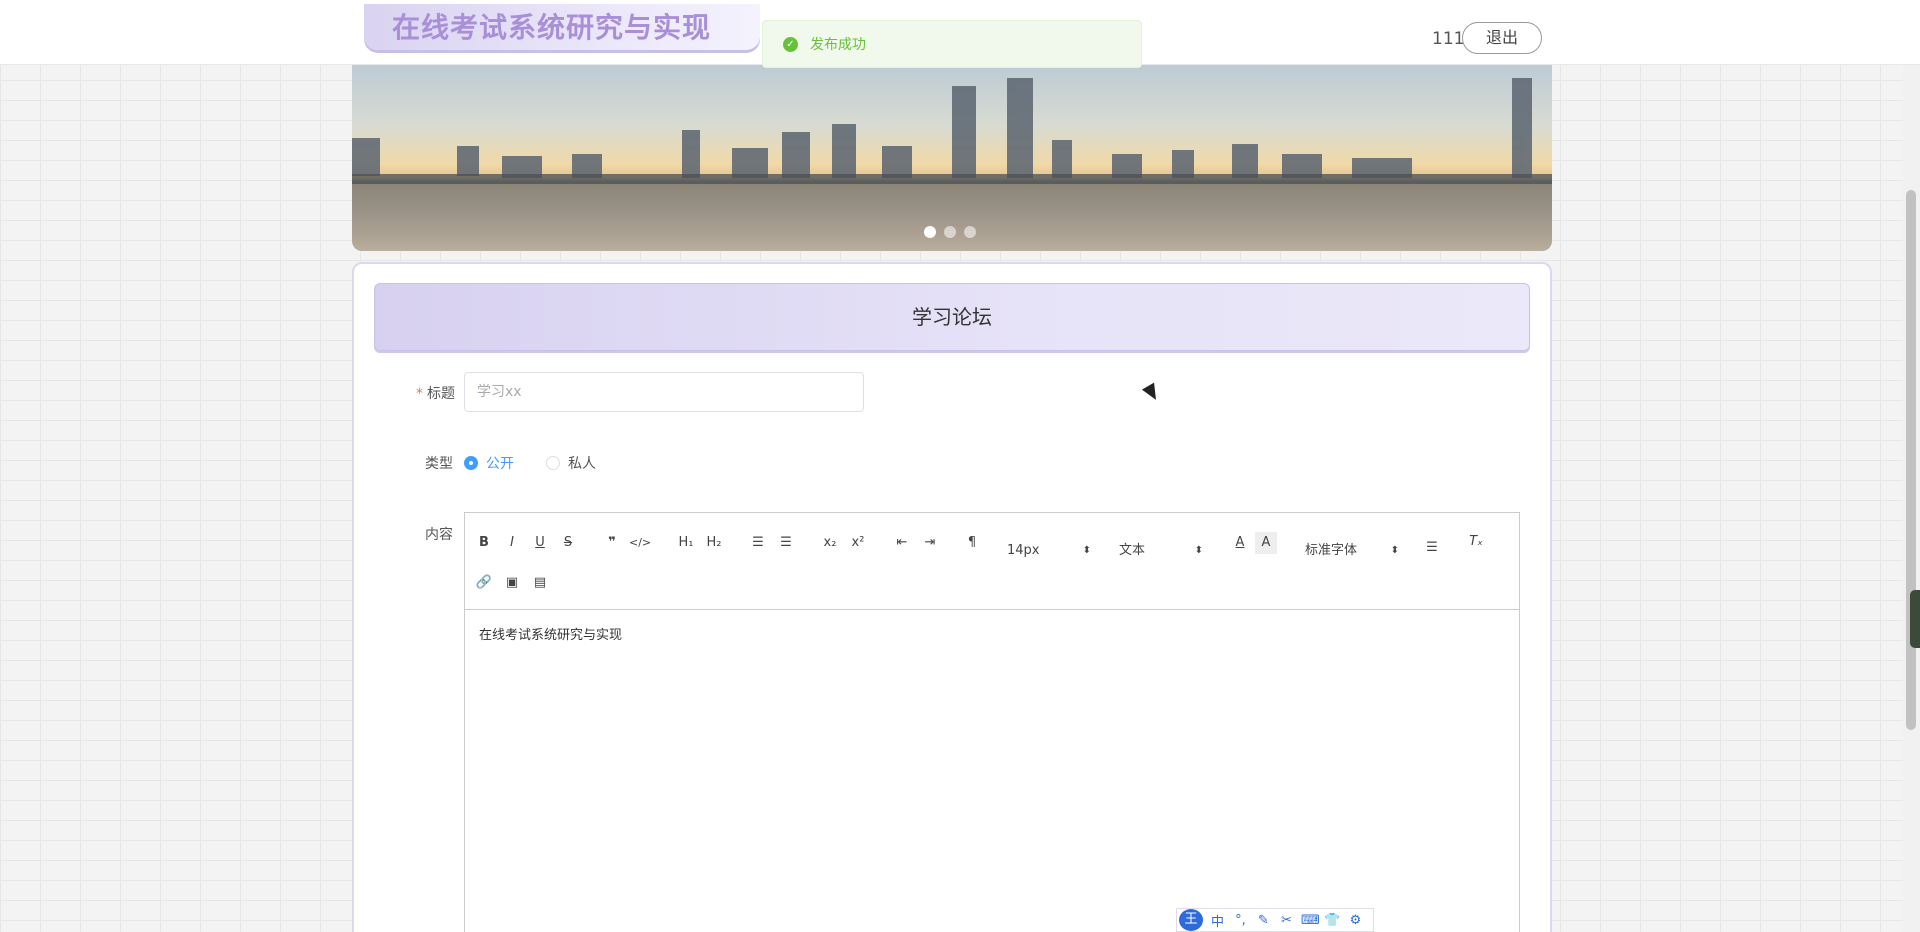 This screenshot has height=932, width=1920. What do you see at coordinates (714, 543) in the screenshot?
I see `h2-icon: H₂` at bounding box center [714, 543].